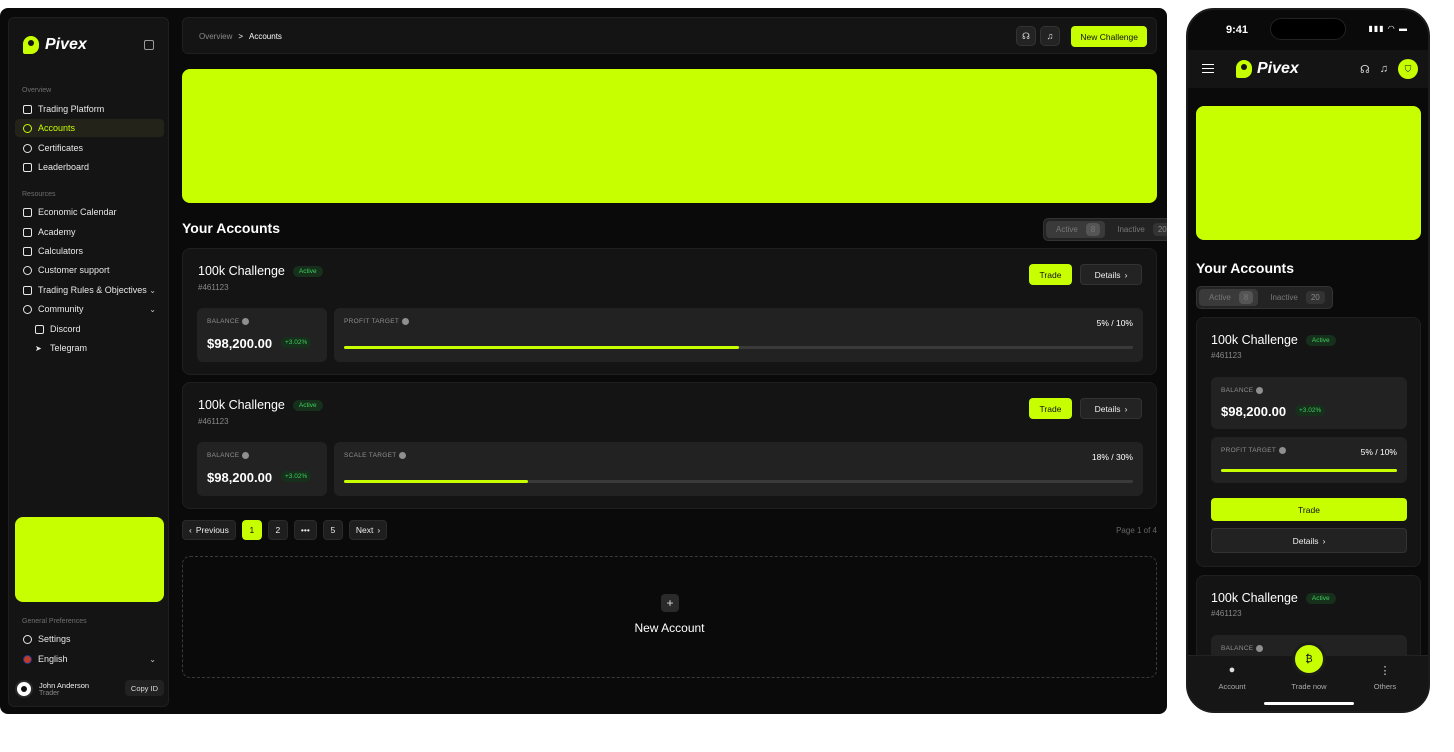 This screenshot has height=752, width=1454. I want to click on sidebar-item-economic-calendar: Economic Calendar, so click(89, 212).